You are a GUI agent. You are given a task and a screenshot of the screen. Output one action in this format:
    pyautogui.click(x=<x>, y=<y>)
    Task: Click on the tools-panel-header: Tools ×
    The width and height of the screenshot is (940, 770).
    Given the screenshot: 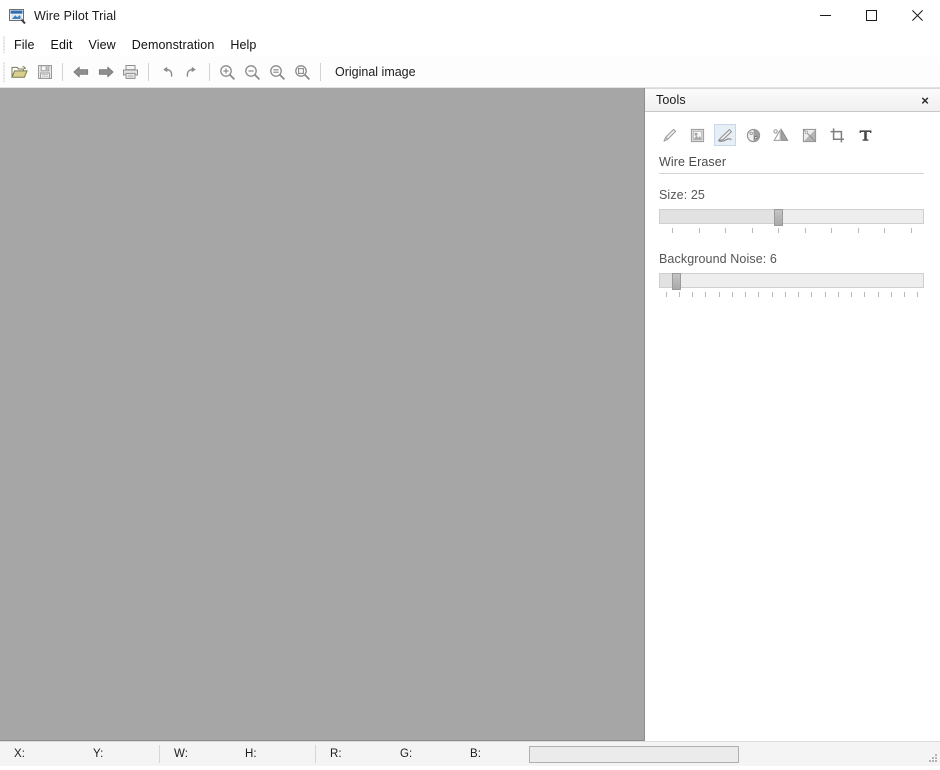 What is the action you would take?
    pyautogui.click(x=792, y=100)
    